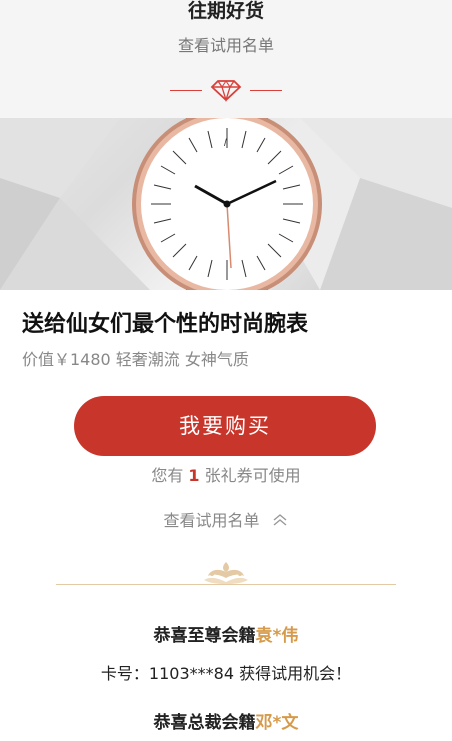  What do you see at coordinates (293, 673) in the screenshot?
I see `card-suffix: 获得试用机会！` at bounding box center [293, 673].